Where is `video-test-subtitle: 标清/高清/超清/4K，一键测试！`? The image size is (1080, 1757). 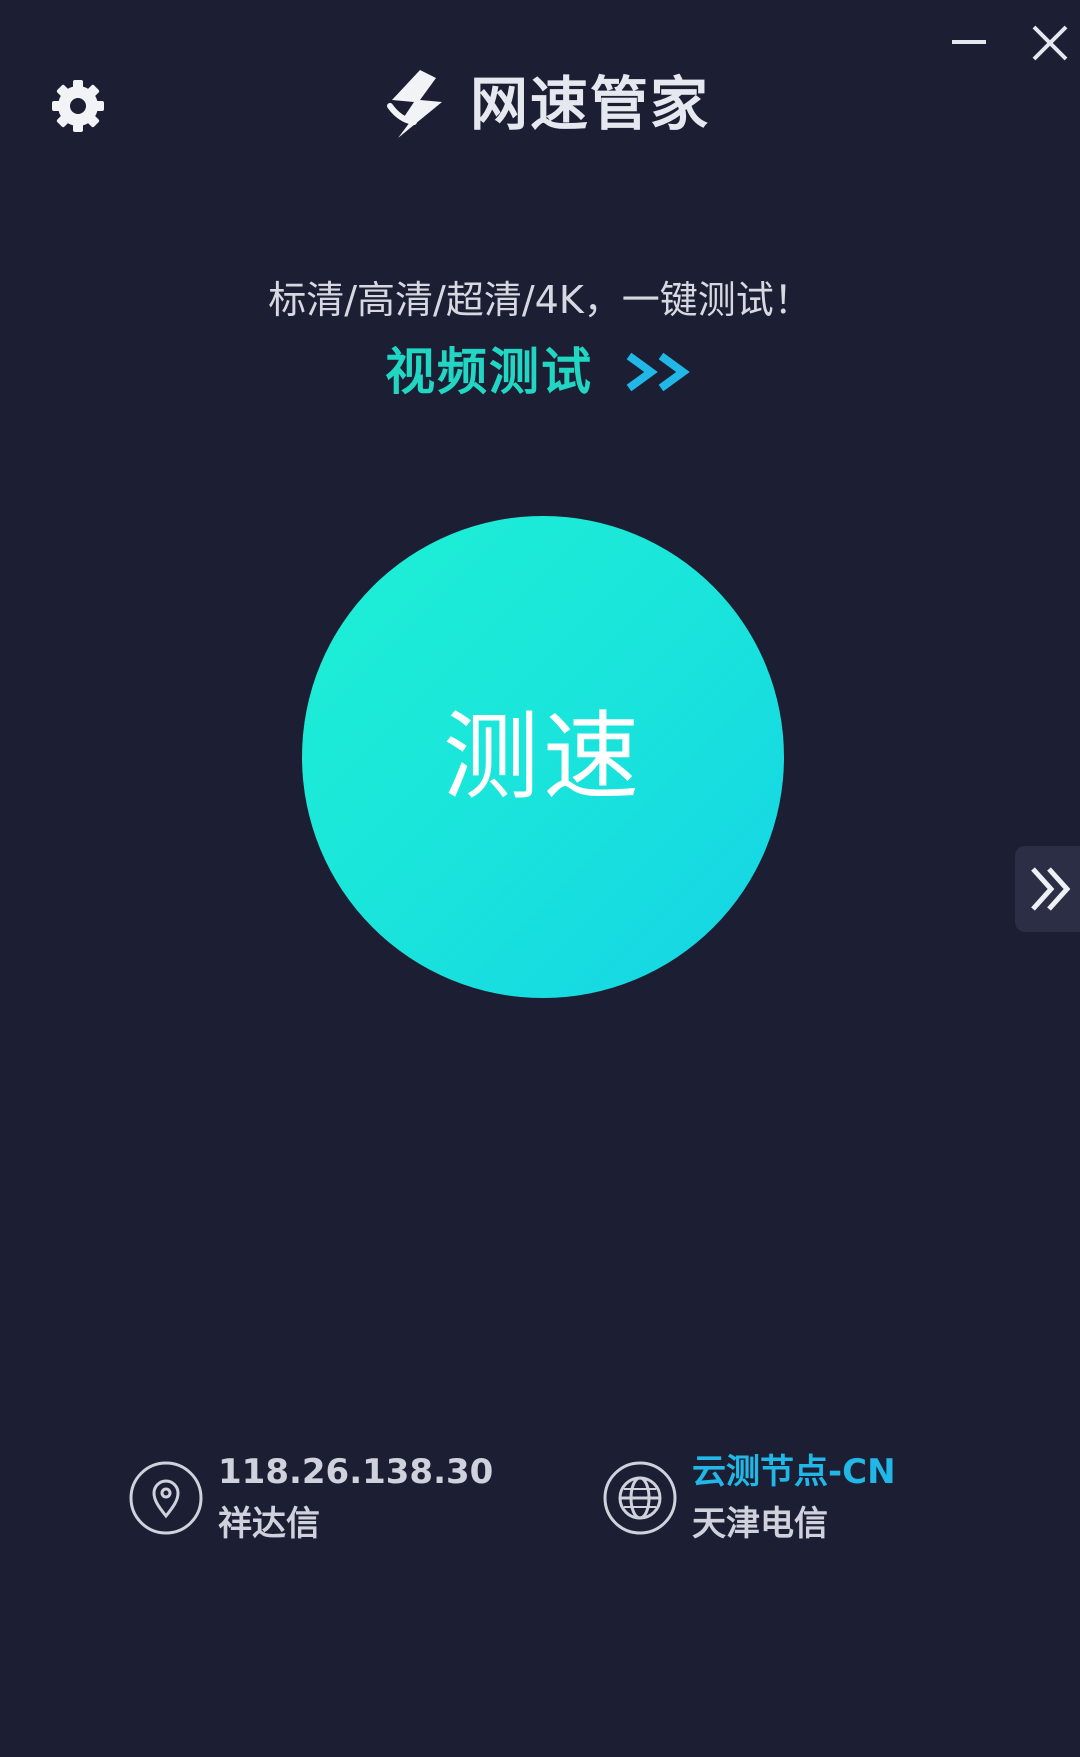
video-test-subtitle: 标清/高清/超清/4K，一键测试！ is located at coordinates (540, 300).